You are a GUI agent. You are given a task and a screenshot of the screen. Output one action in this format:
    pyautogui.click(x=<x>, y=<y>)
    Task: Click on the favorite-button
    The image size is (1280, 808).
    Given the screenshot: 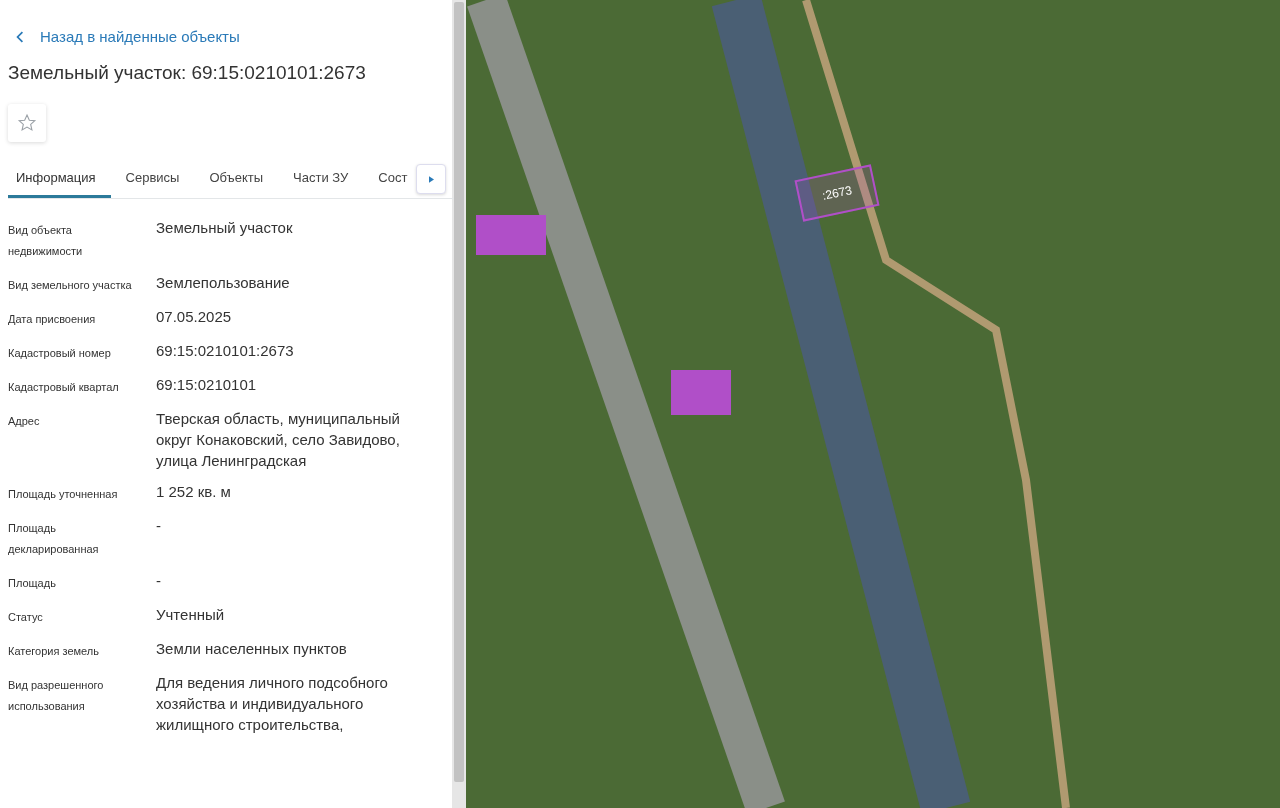 What is the action you would take?
    pyautogui.click(x=27, y=123)
    